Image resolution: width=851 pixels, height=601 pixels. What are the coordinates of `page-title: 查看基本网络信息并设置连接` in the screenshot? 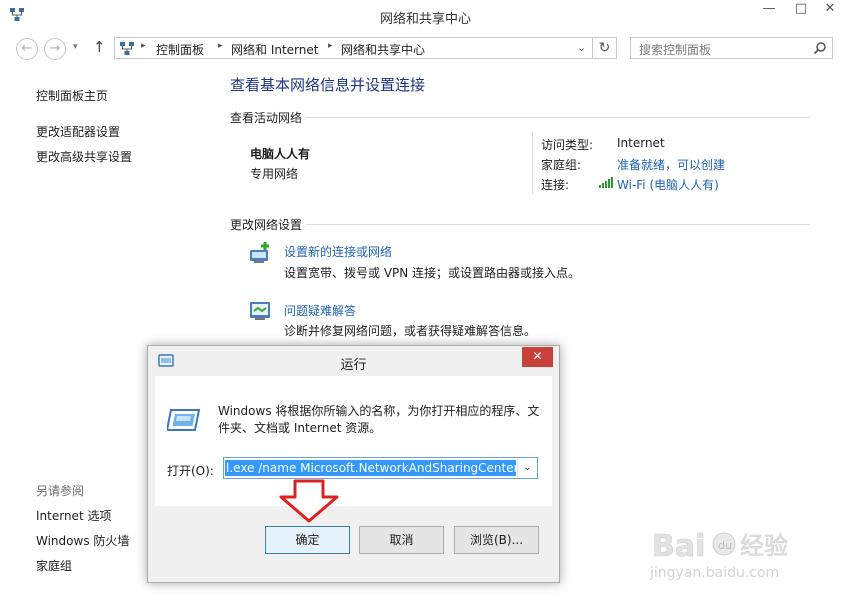 It's located at (328, 85).